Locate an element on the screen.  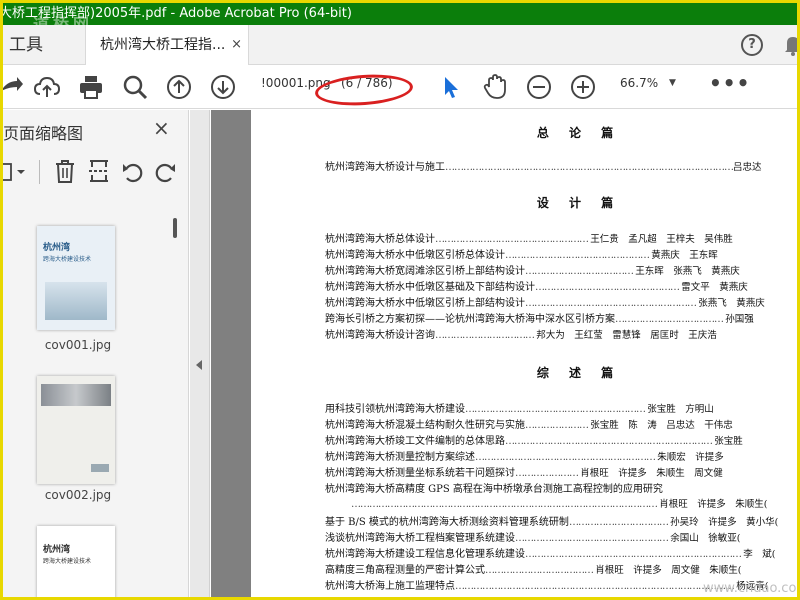
entry-authors: 肖根旺 许提多 周文健 朱顺生( is located at coordinates (668, 570).